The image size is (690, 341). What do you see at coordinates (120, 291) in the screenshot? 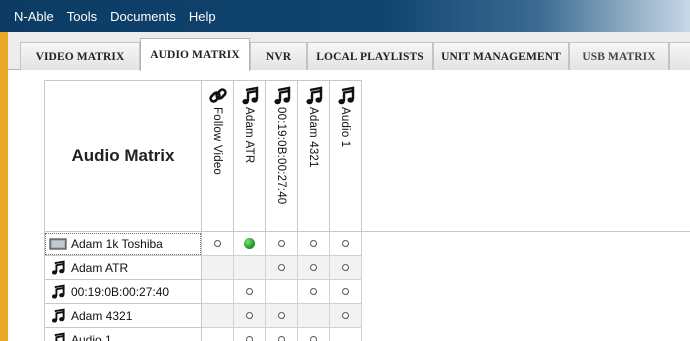
I see `row-header-label: 00:19:0B:00:27:40` at bounding box center [120, 291].